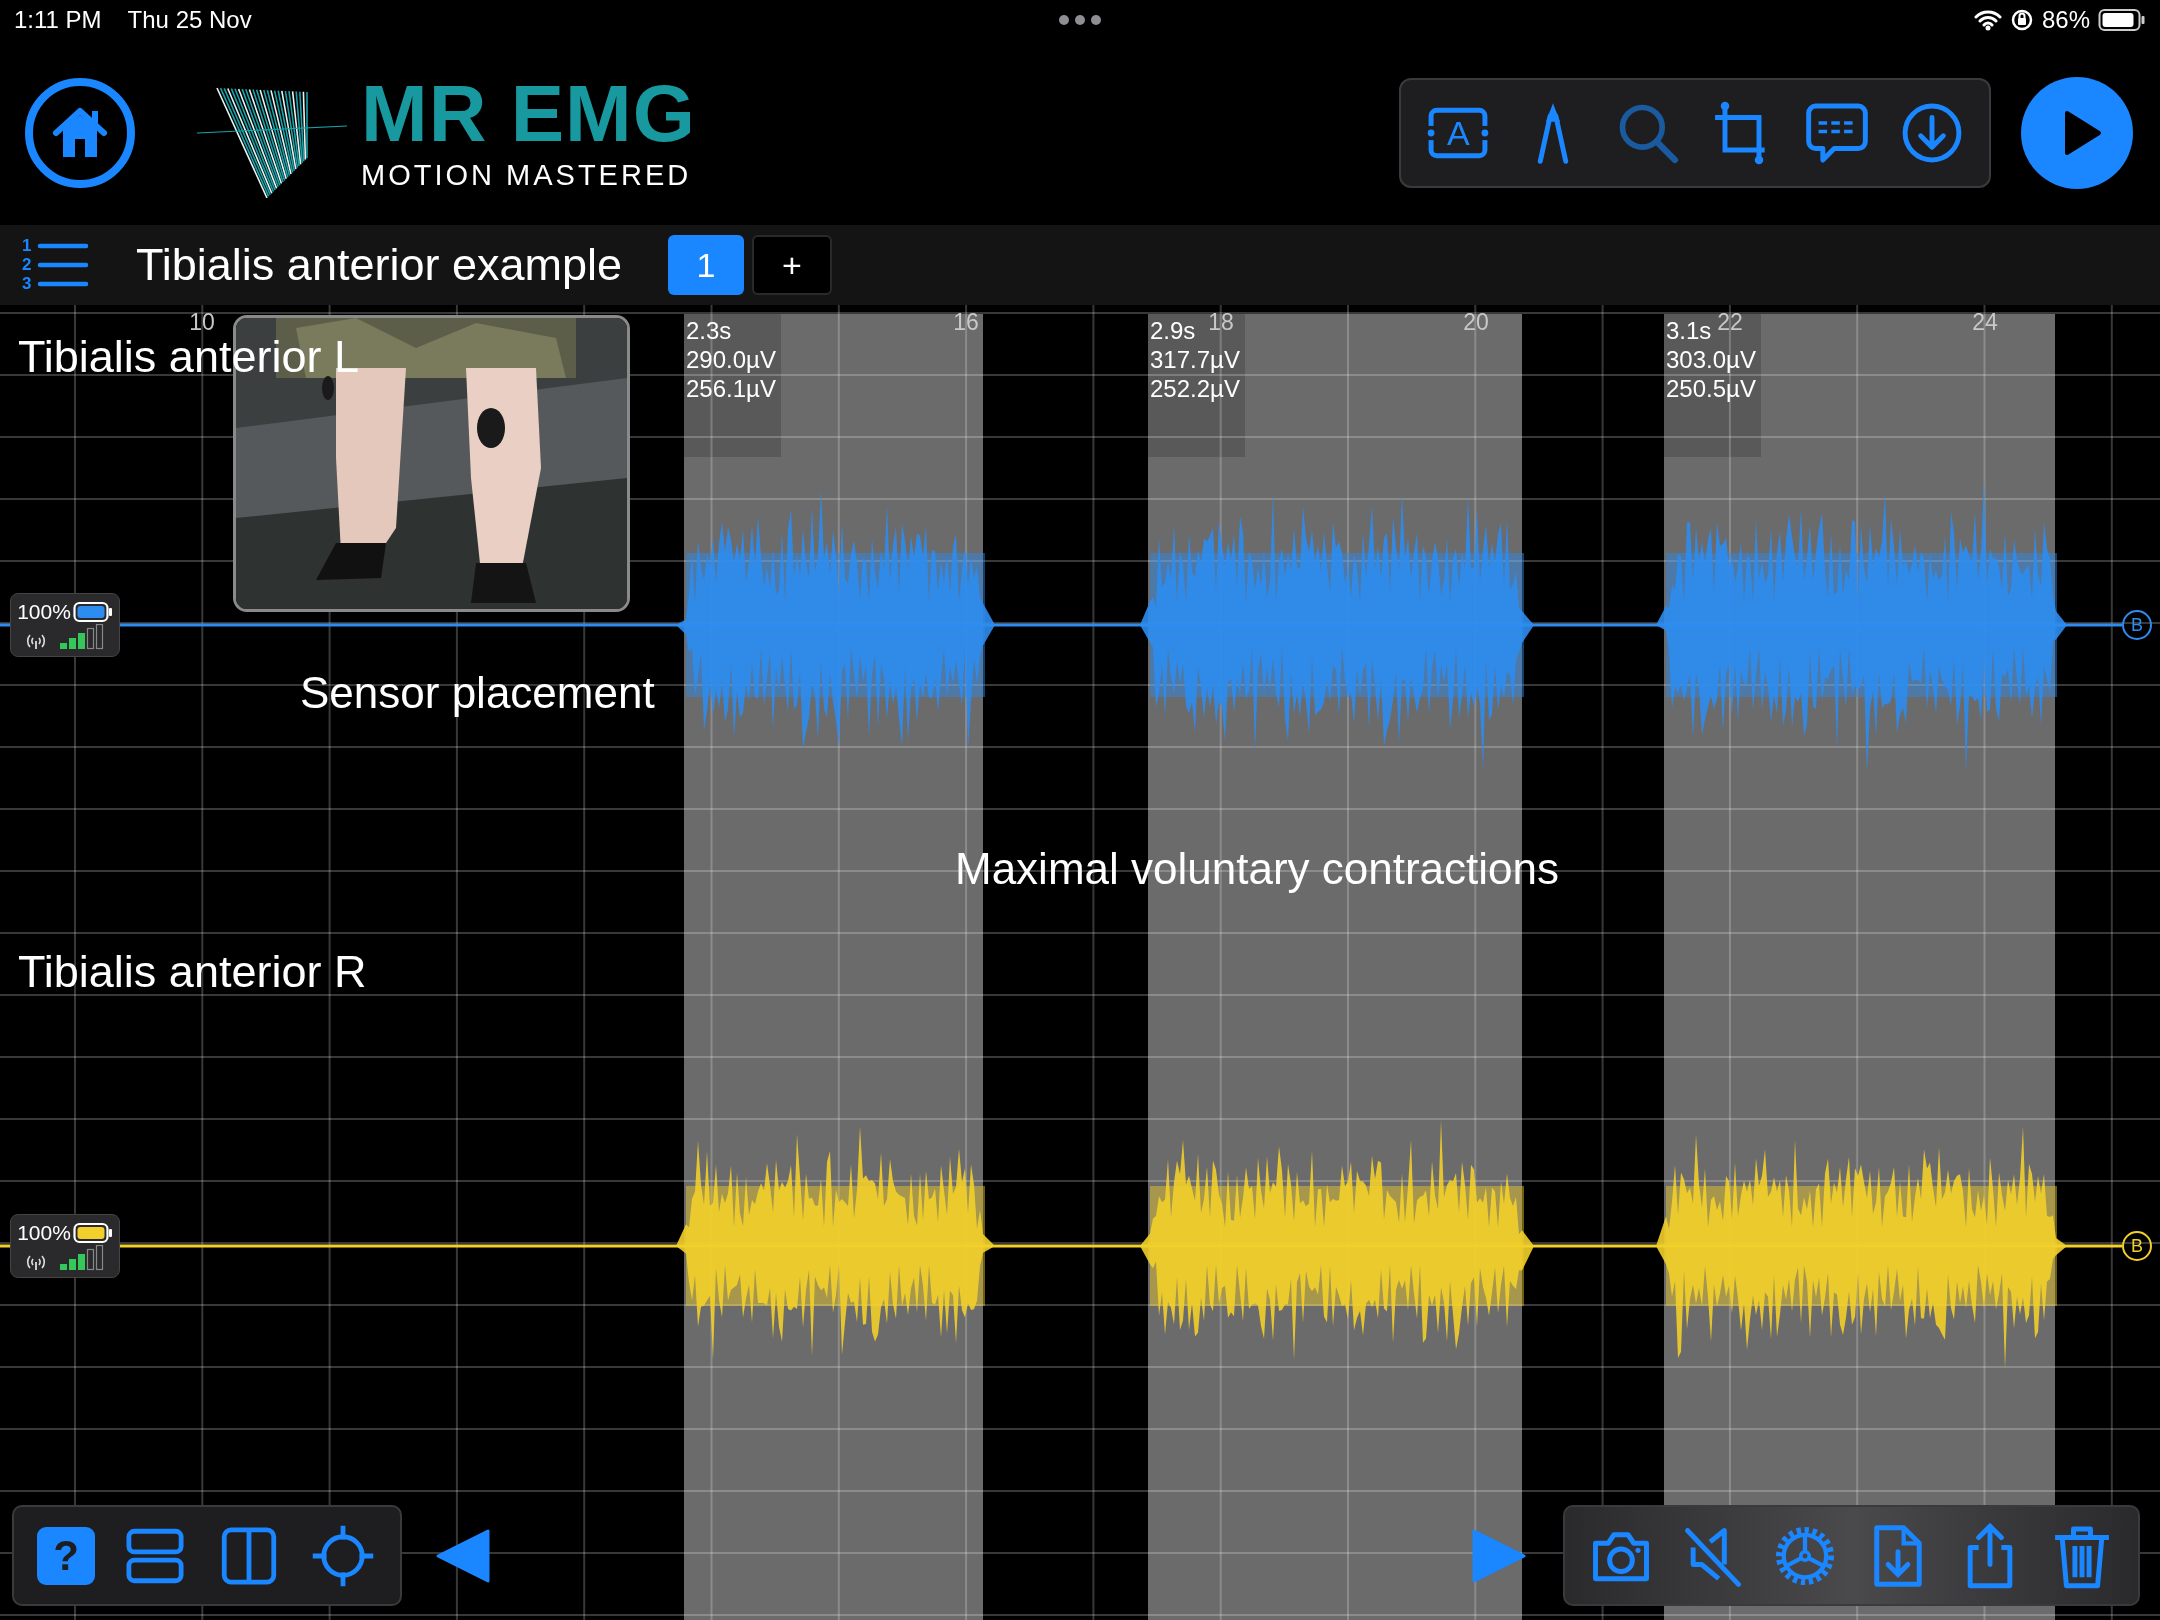  I want to click on multitask-dots-icon, so click(1080, 20).